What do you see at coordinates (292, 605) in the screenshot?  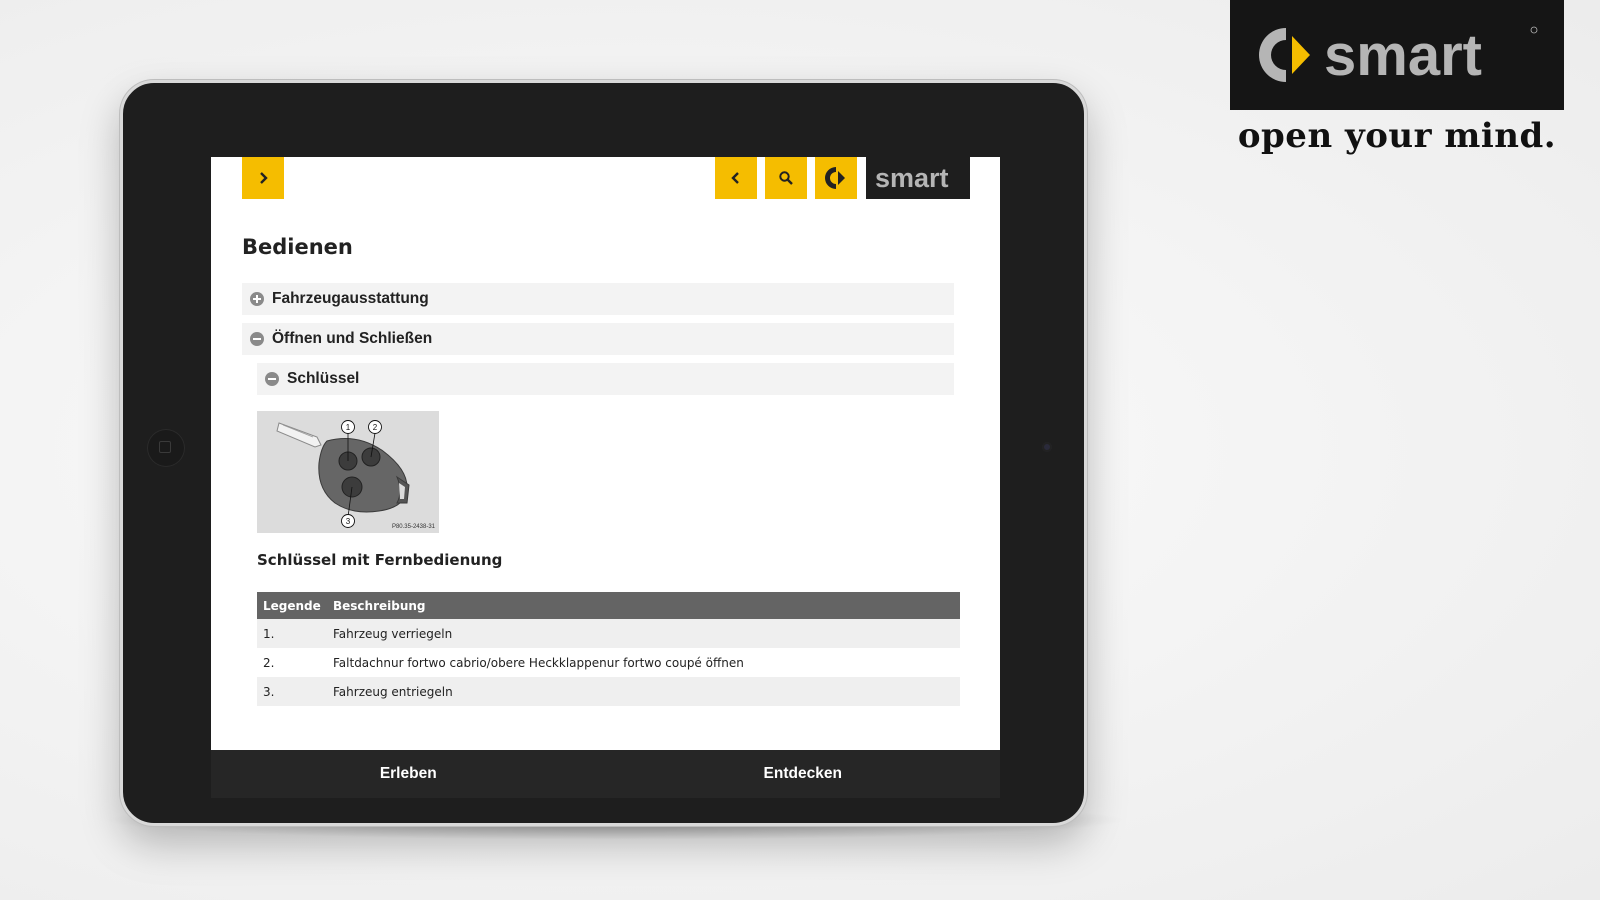 I see `column-header-legende: Legende` at bounding box center [292, 605].